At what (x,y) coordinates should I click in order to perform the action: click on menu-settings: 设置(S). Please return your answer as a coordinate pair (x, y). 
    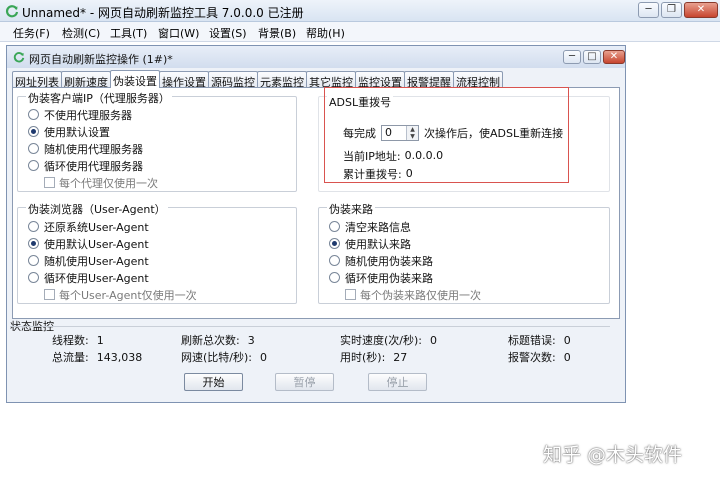
    Looking at the image, I should click on (228, 33).